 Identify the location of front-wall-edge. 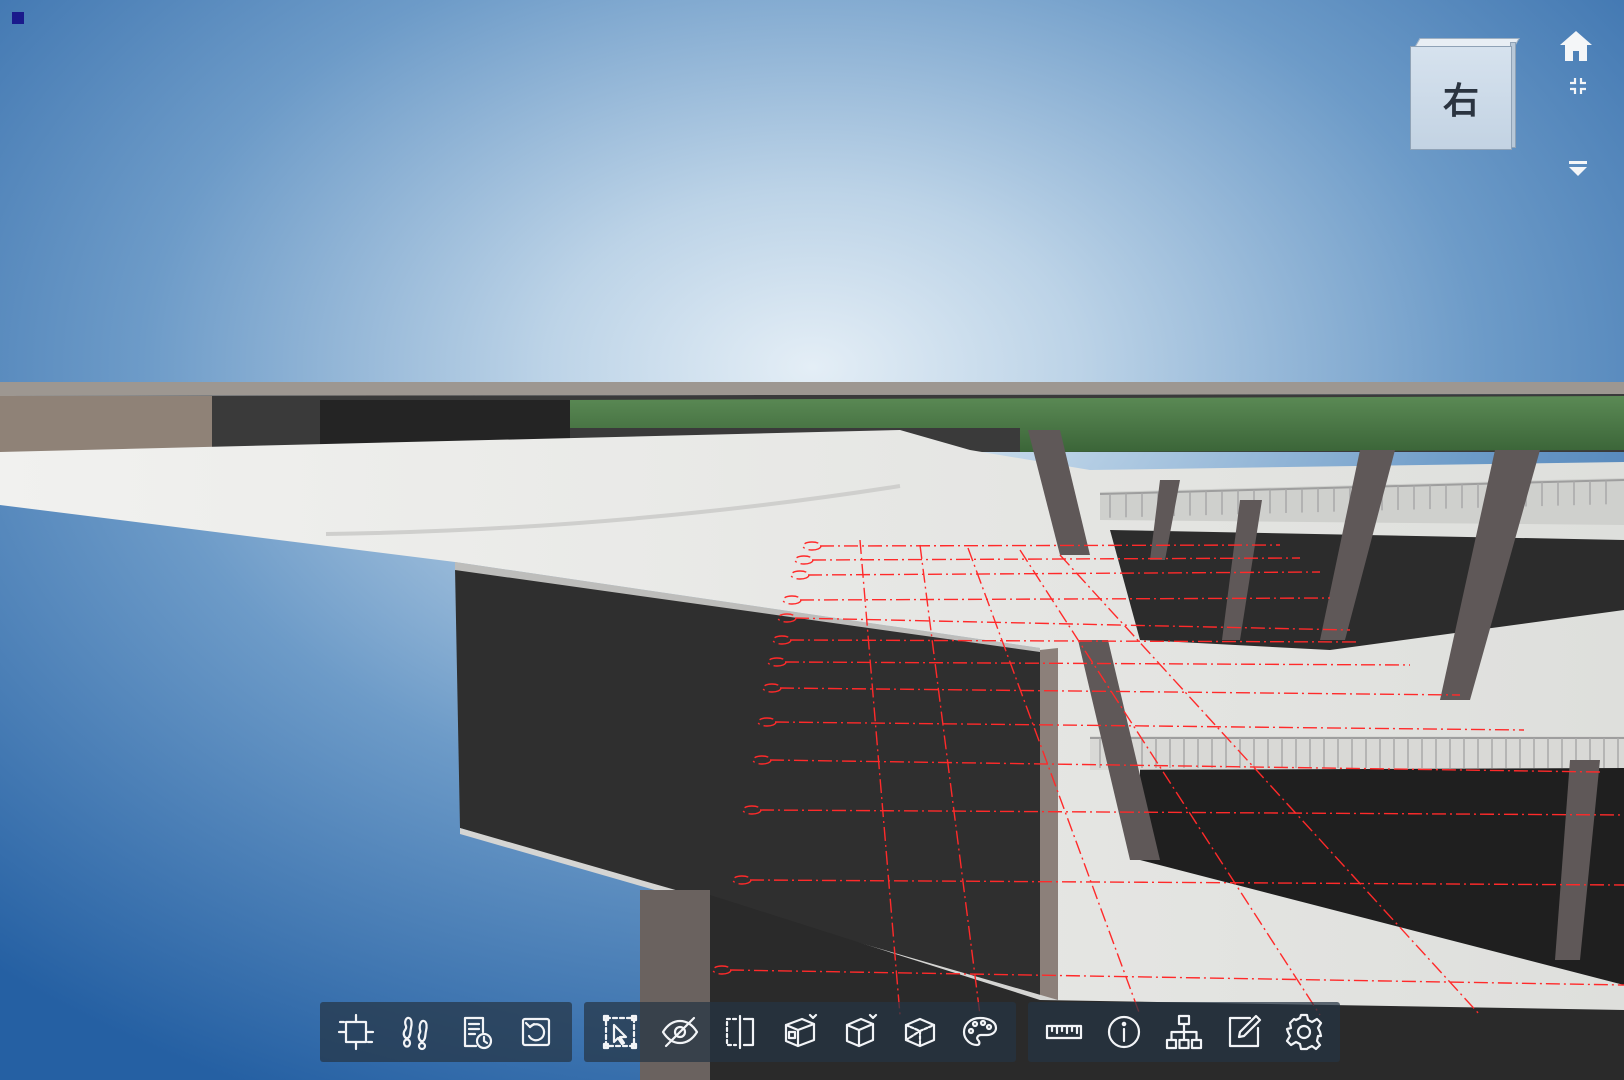
(1049, 825).